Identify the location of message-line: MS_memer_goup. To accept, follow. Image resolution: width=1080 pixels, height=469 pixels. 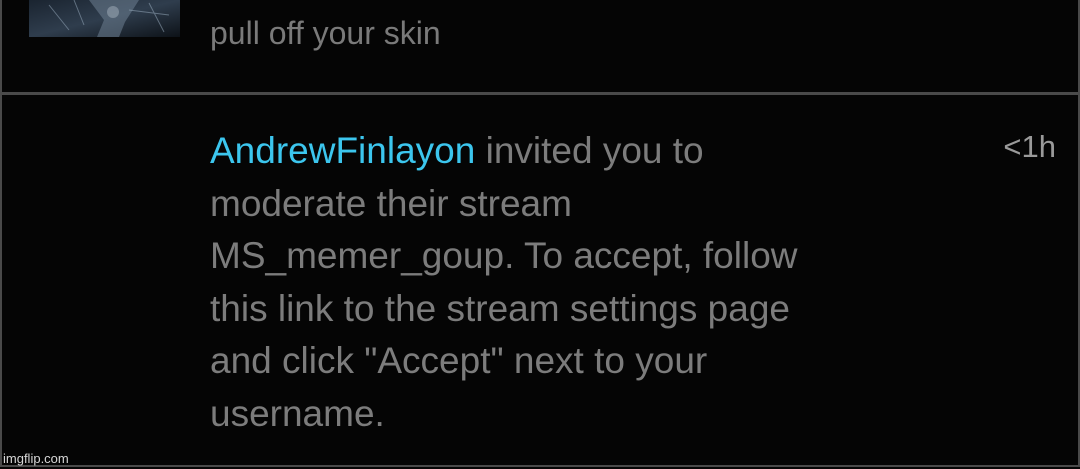
(504, 255).